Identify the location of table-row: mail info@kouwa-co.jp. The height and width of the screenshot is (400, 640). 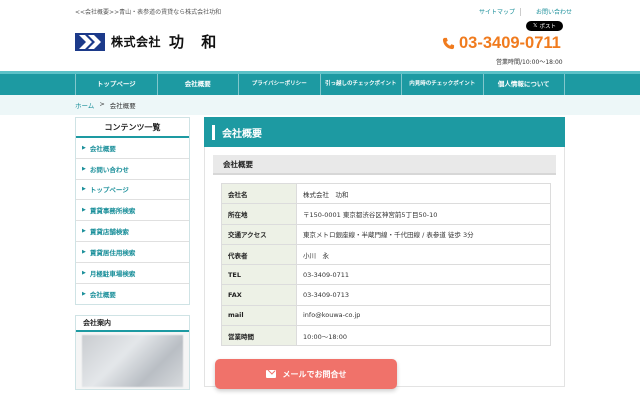
(386, 315).